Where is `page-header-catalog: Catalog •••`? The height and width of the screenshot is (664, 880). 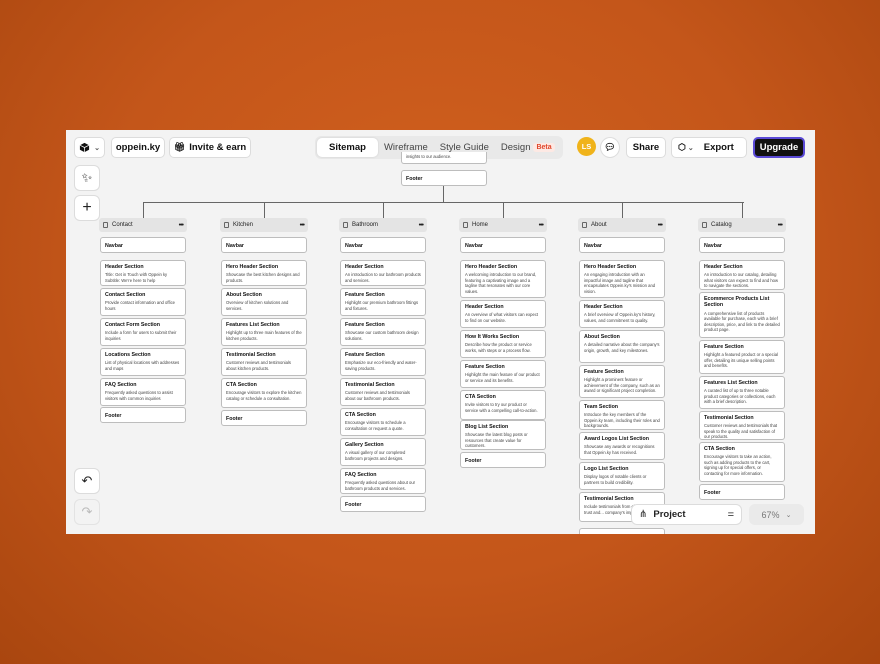
page-header-catalog: Catalog ••• is located at coordinates (742, 225).